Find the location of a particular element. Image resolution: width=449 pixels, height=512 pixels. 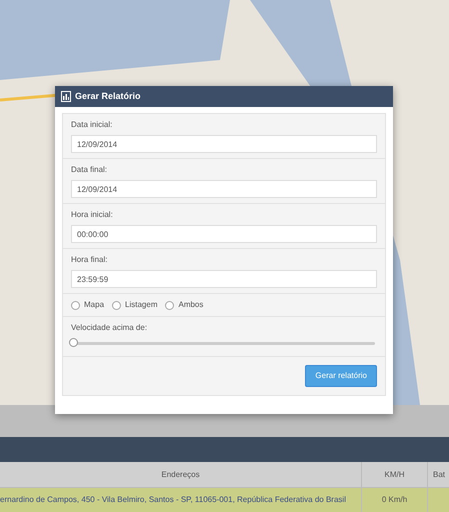

report-icon is located at coordinates (66, 96).